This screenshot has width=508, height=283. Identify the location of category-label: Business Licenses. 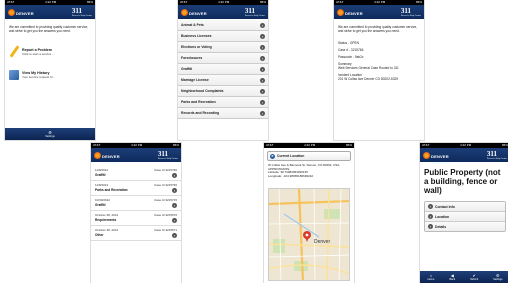
(196, 36).